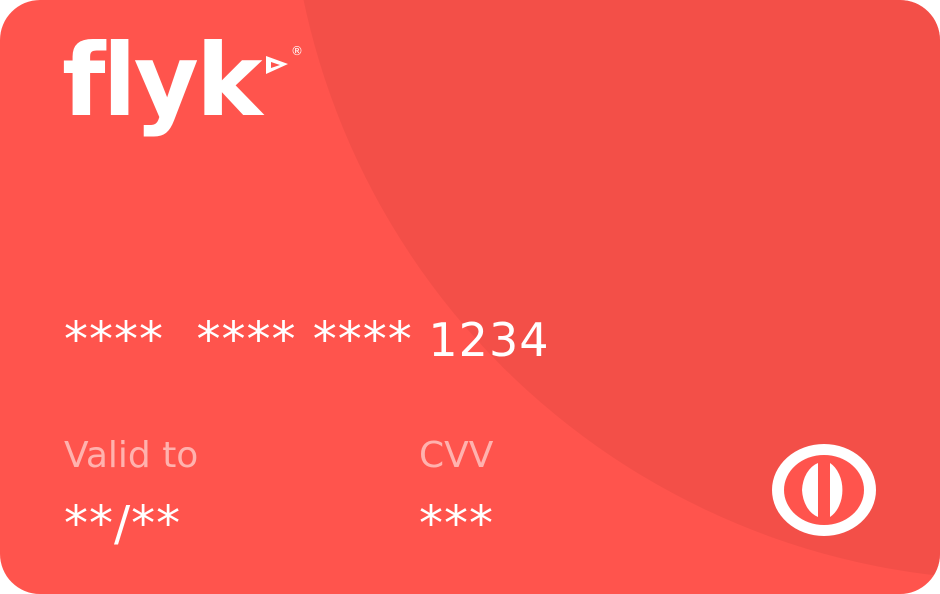 The height and width of the screenshot is (594, 940). I want to click on card-number: **** **** **** 1234, so click(306, 340).